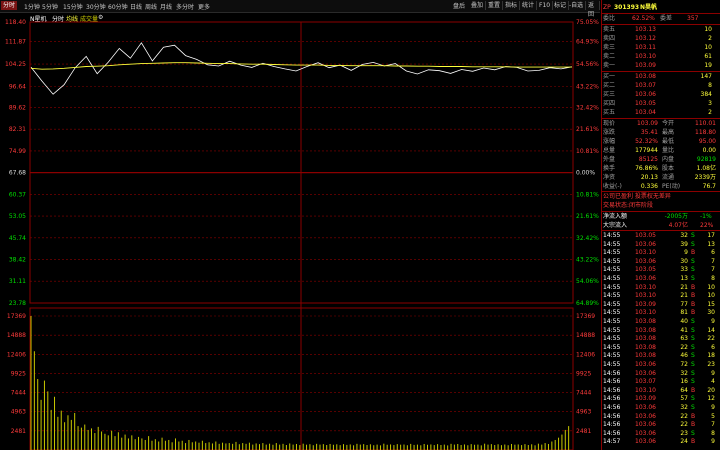  I want to click on price-tick-label: 82.31, so click(17, 129).